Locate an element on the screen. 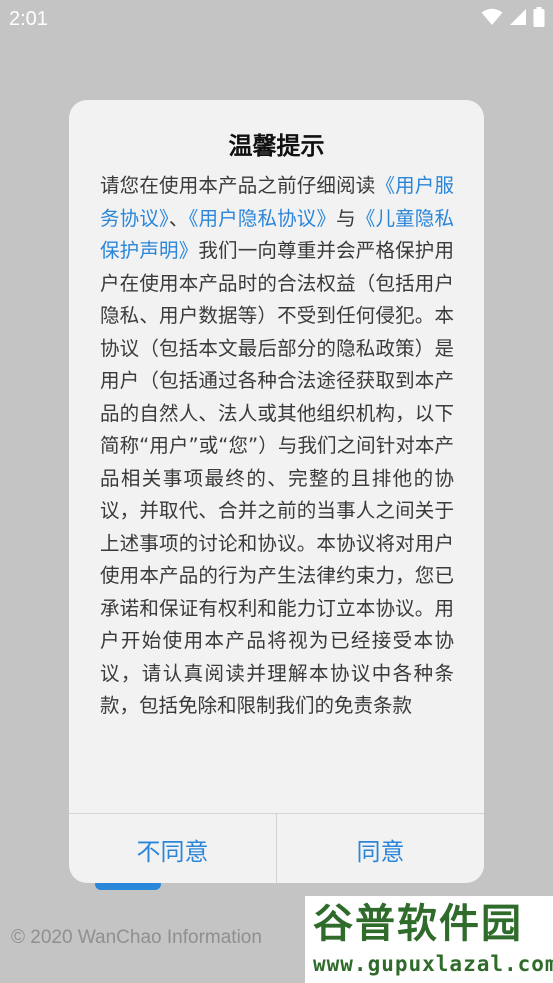  watermark: 谷普软件园 www.gupuxlazal.com is located at coordinates (429, 939).